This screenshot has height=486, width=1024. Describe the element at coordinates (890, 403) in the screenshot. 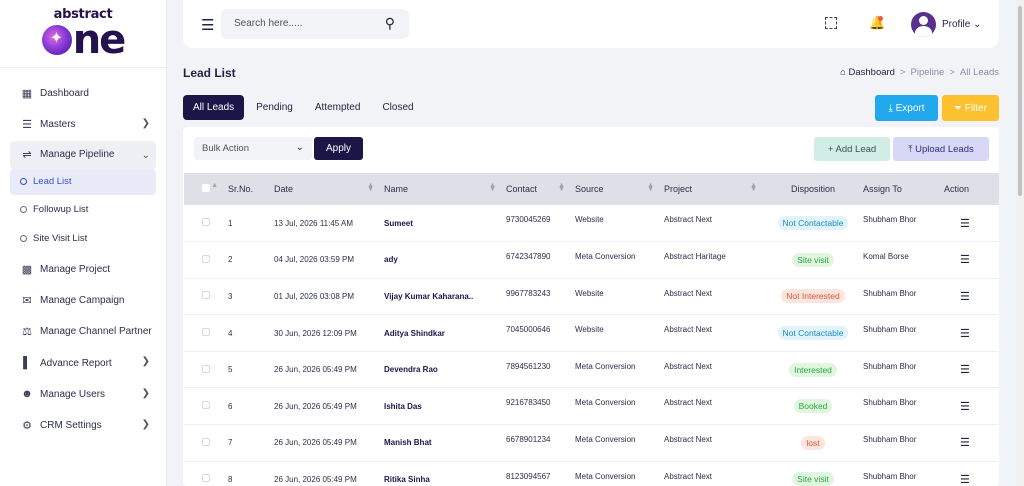

I see `cell-assign-to: Shubham Bhor` at that location.